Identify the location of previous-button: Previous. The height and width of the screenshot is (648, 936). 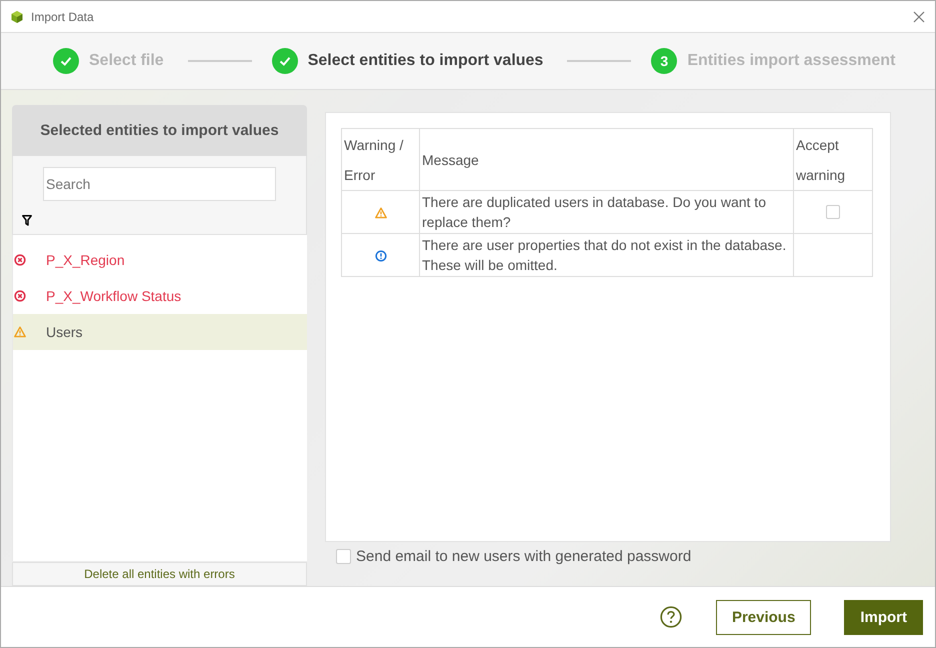
(764, 617).